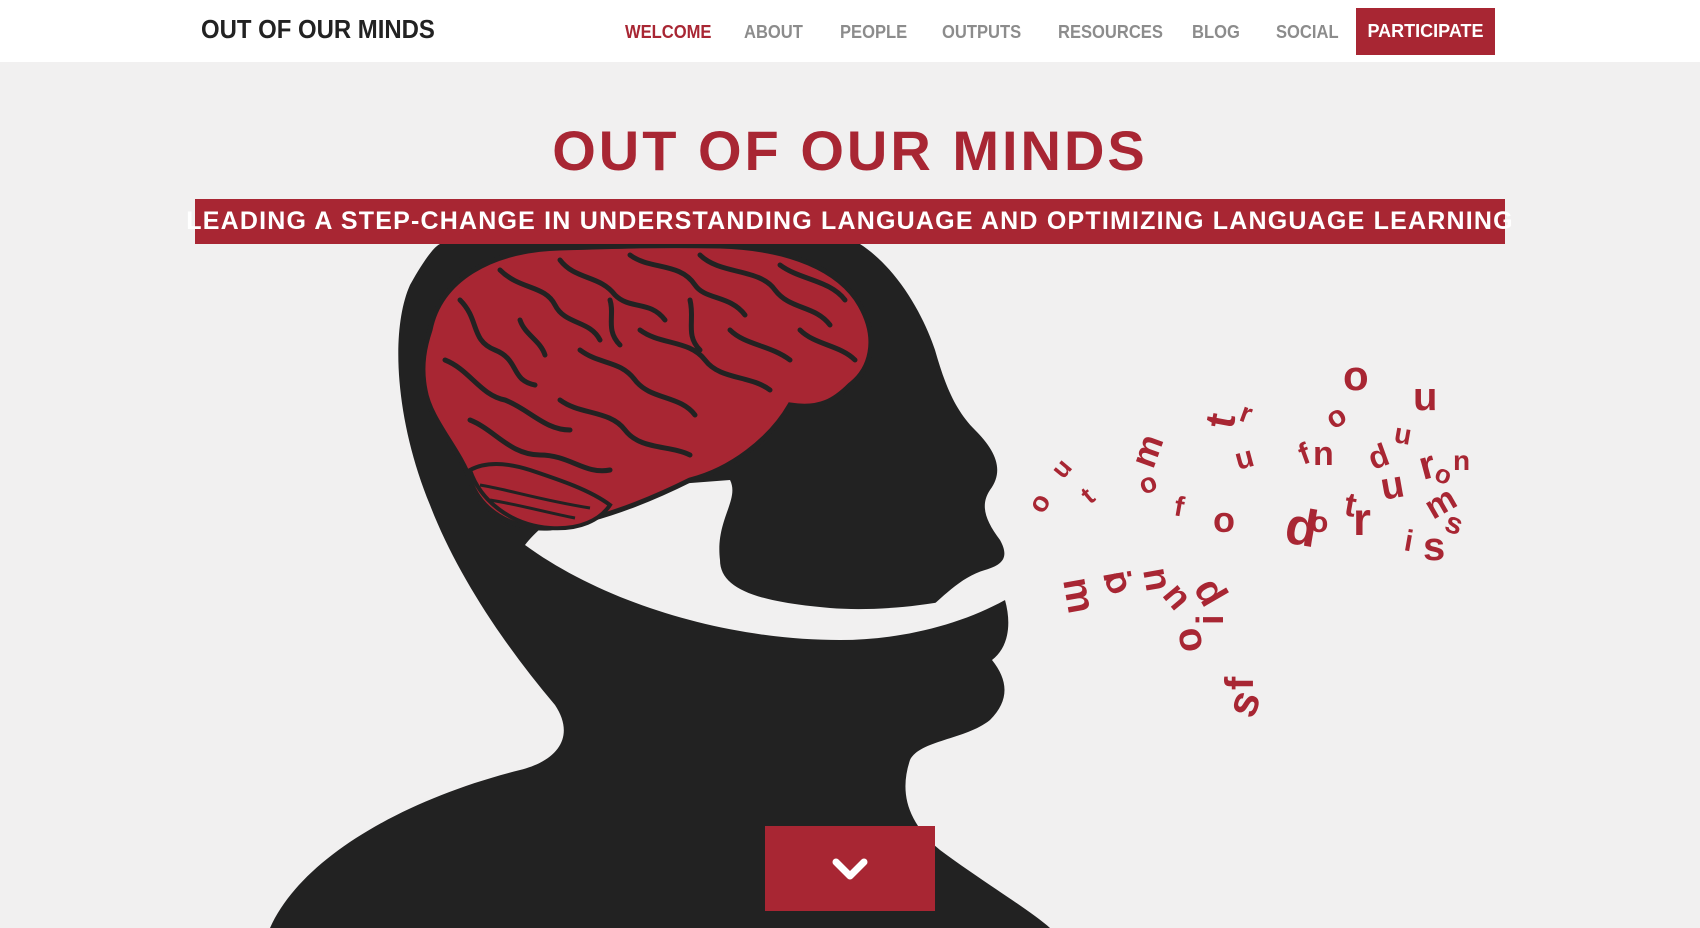  Describe the element at coordinates (1146, 451) in the screenshot. I see `speech-letter: m` at that location.